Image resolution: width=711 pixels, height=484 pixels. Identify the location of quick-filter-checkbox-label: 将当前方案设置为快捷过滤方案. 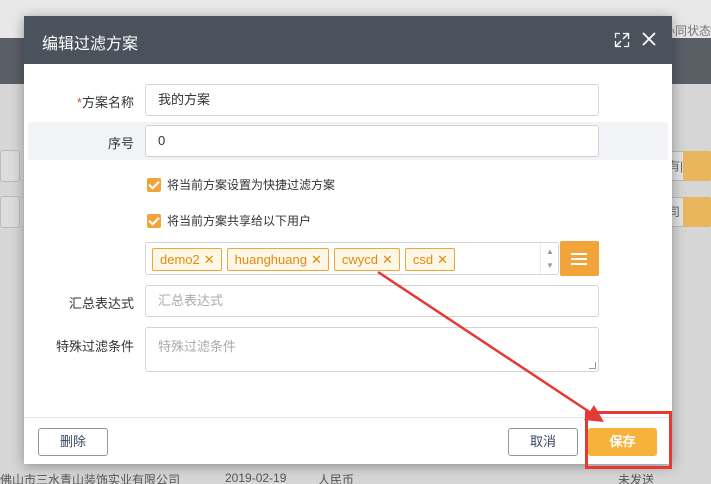
(251, 185).